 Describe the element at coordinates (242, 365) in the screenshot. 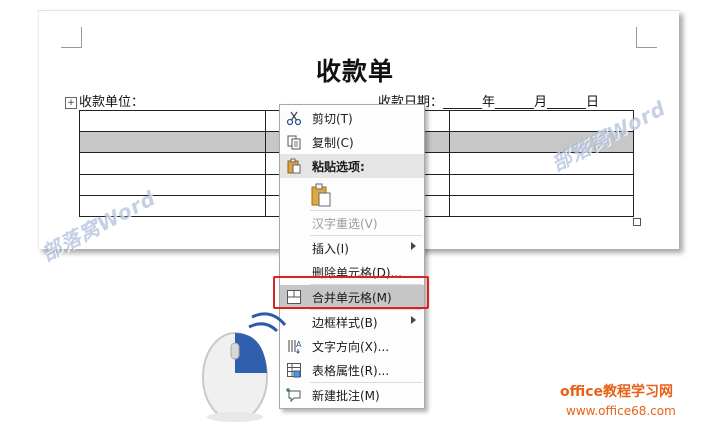

I see `mouse-right-click-icon` at that location.